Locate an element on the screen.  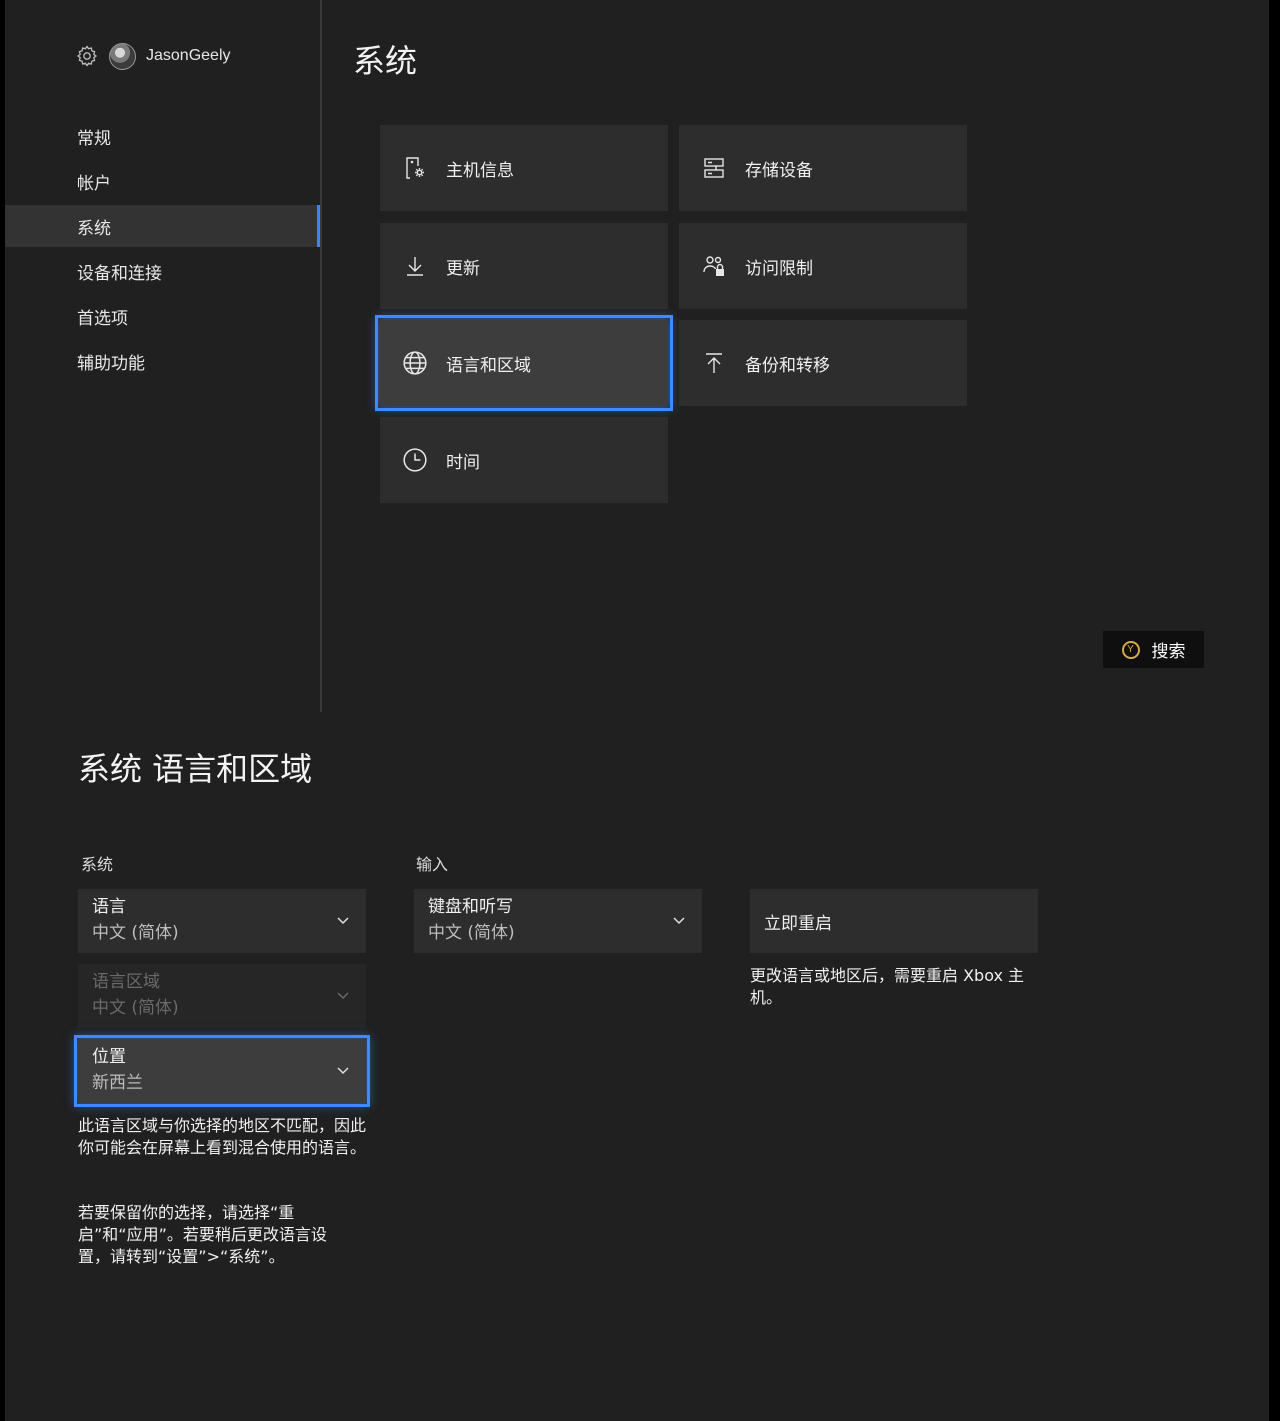
tile-update: 更新 is located at coordinates (524, 266).